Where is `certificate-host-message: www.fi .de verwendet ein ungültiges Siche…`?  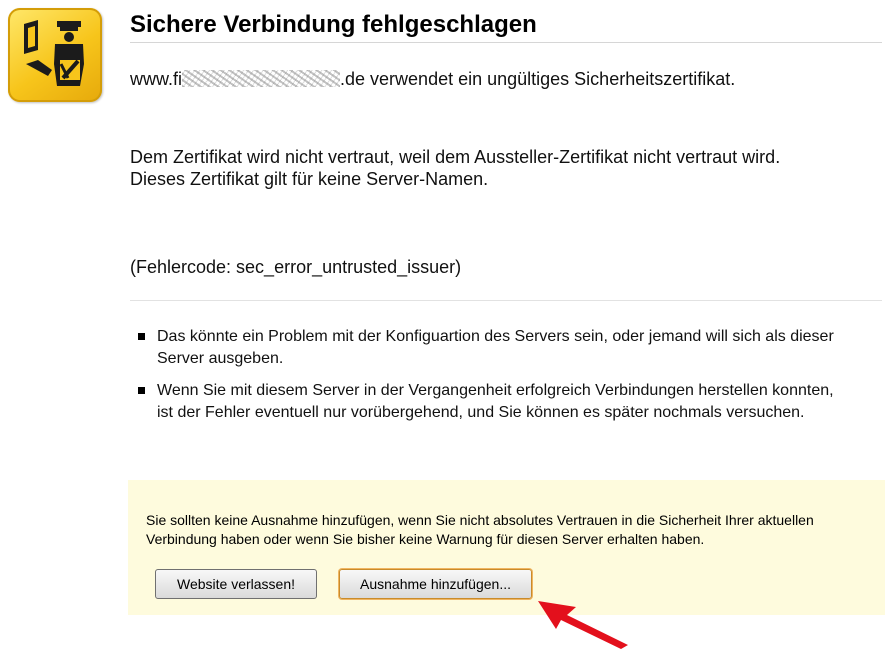 certificate-host-message: www.fi .de verwendet ein ungültiges Siche… is located at coordinates (506, 79).